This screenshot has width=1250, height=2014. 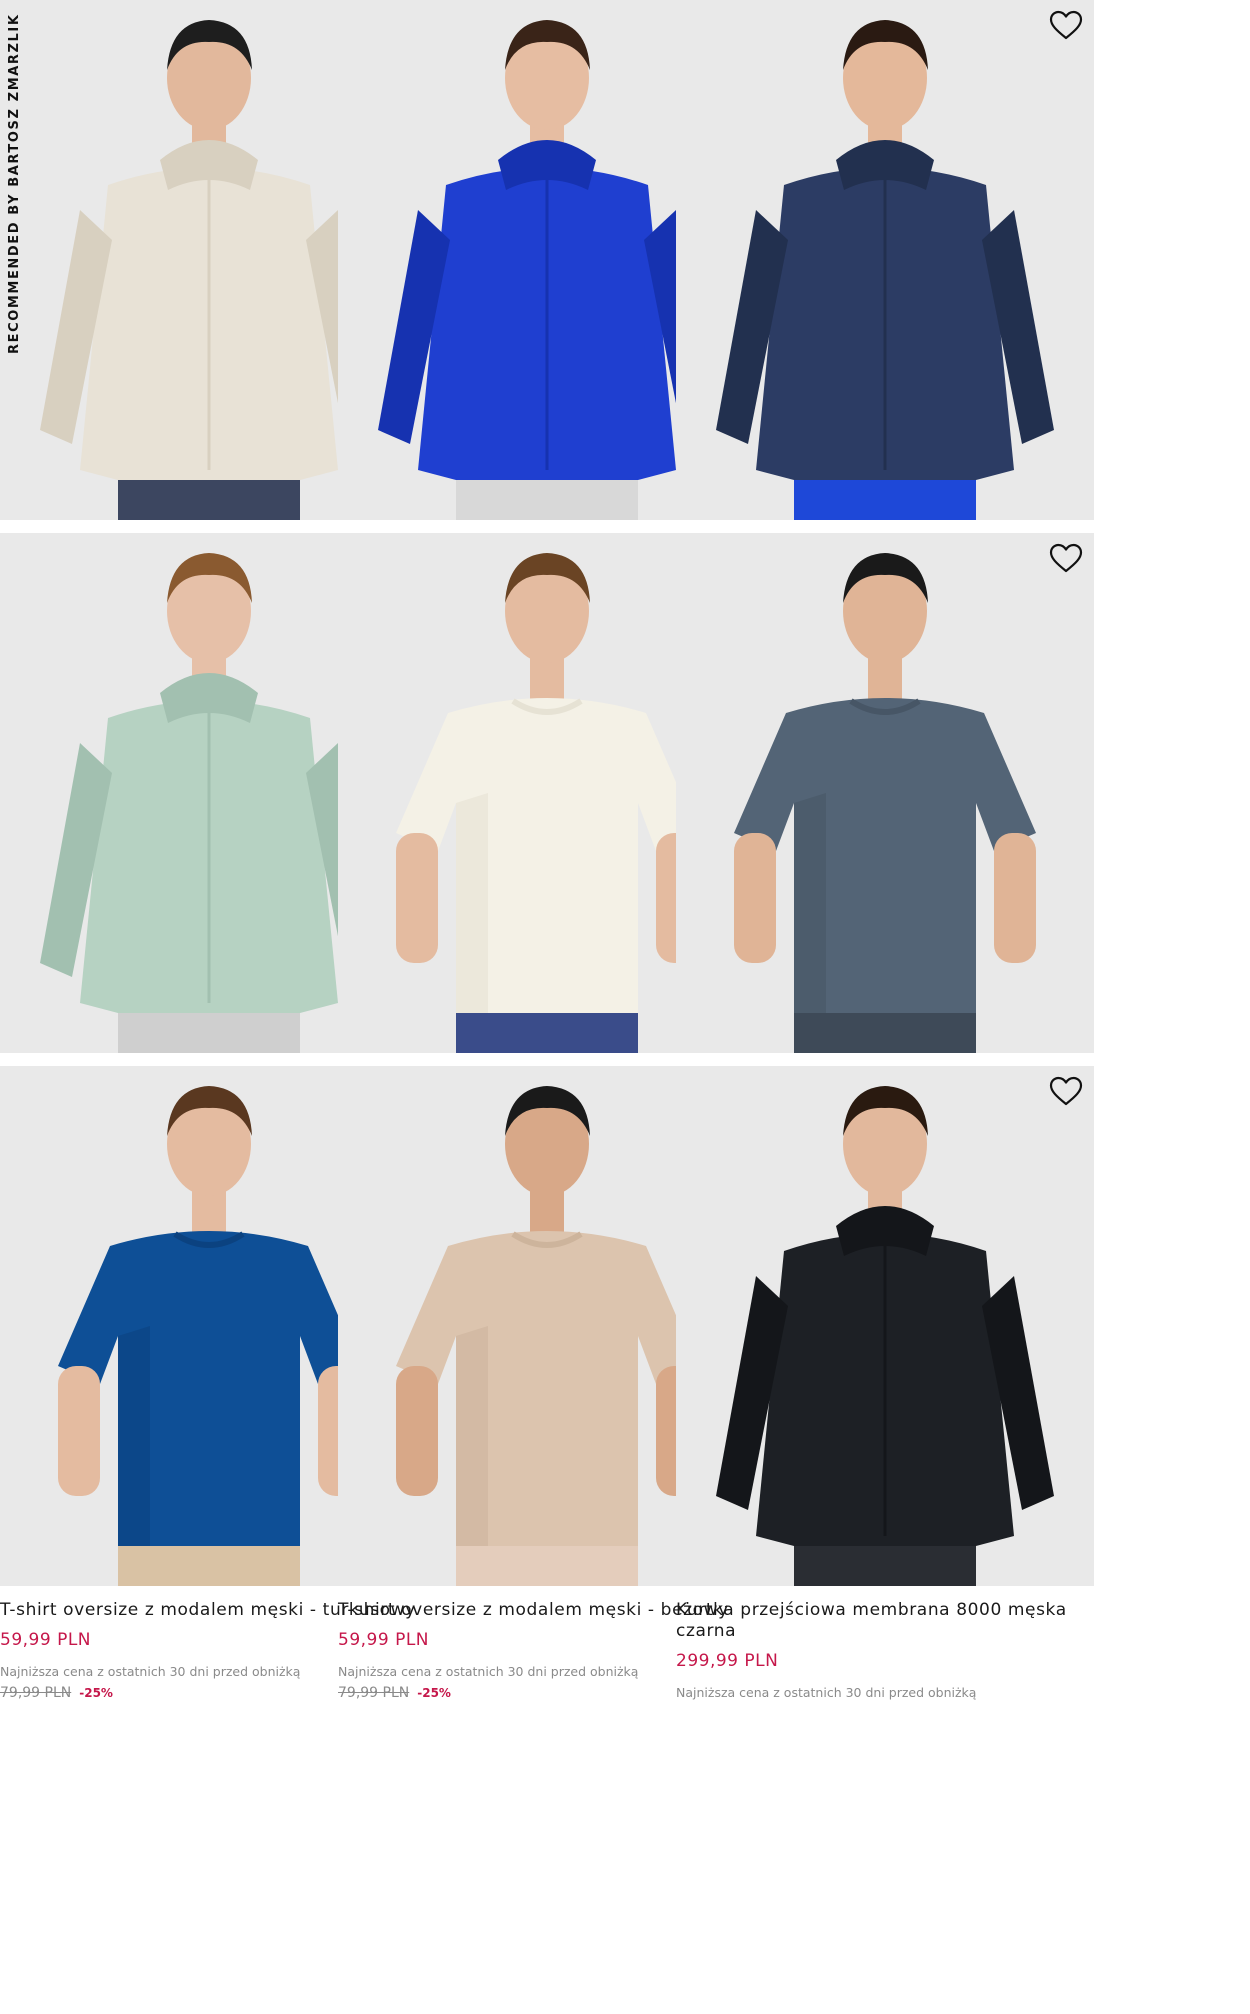 I want to click on recommendation-side-label: RECOMMENDED BY BARTOSZ ZMARZLIK, so click(x=16, y=183).